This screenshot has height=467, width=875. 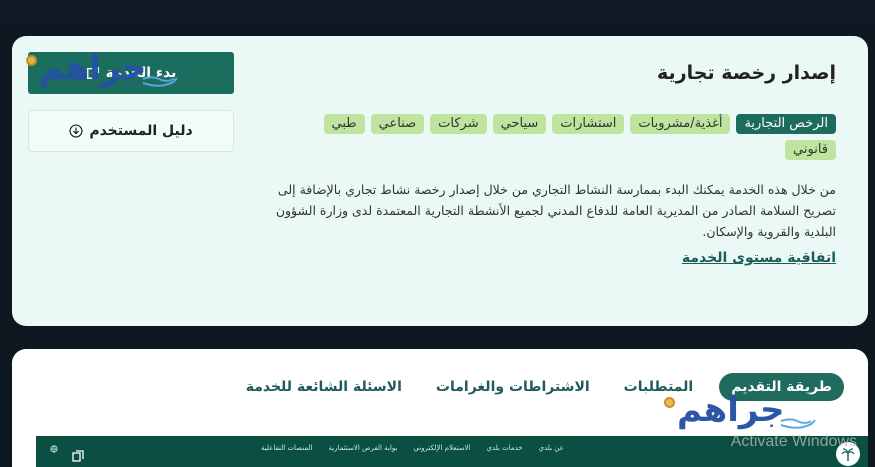 What do you see at coordinates (759, 258) in the screenshot?
I see `sla-link: اتفاقية مستوى الخدمة` at bounding box center [759, 258].